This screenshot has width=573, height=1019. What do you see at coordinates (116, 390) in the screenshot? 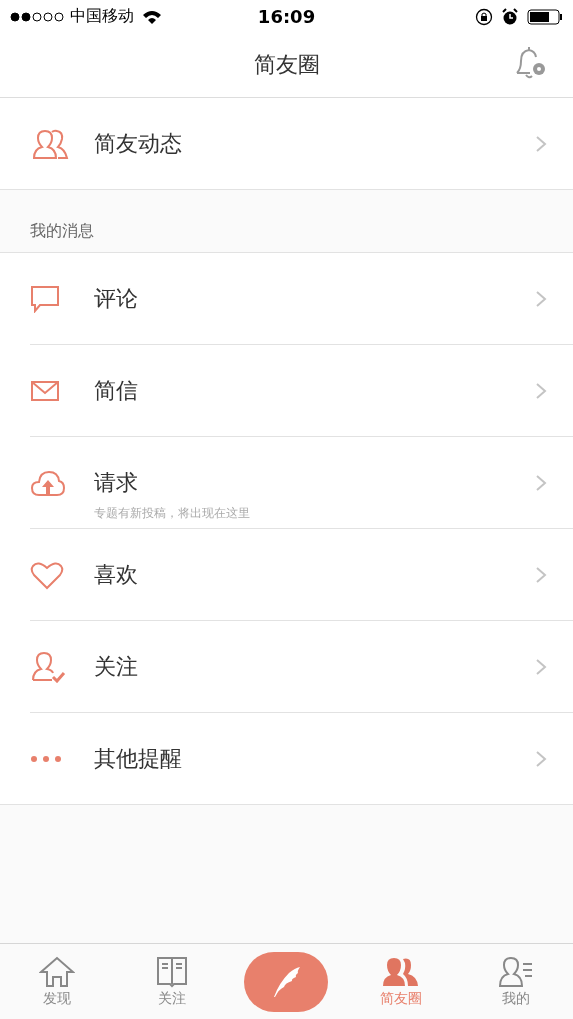
I see `row-label: 简信` at bounding box center [116, 390].